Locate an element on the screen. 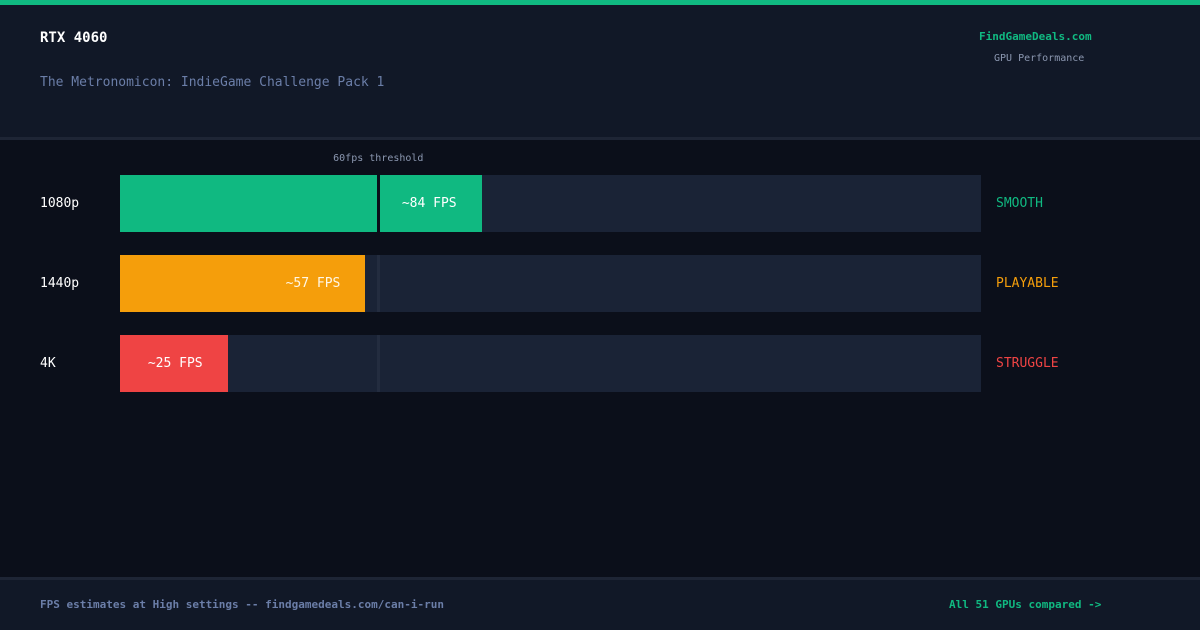  resolution-label: 1440p is located at coordinates (60, 283).